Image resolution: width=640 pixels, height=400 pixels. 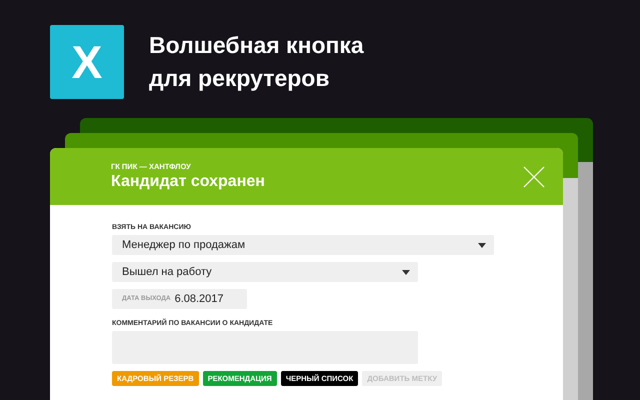 I want to click on dialog-title: Кандидат сохранен, so click(x=188, y=182).